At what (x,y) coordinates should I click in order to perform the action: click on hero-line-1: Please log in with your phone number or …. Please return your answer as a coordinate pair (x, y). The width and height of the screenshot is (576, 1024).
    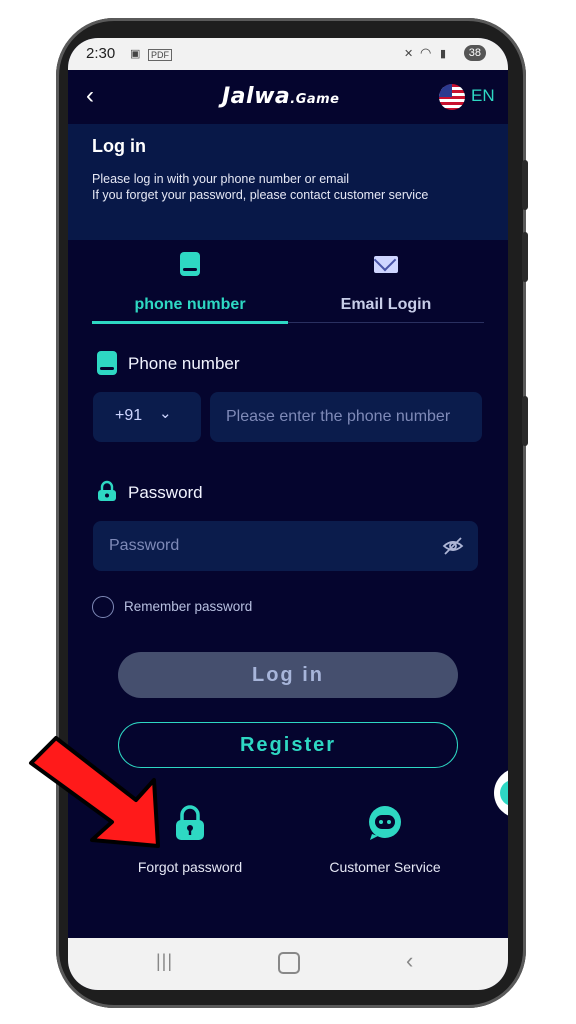
    Looking at the image, I should click on (221, 179).